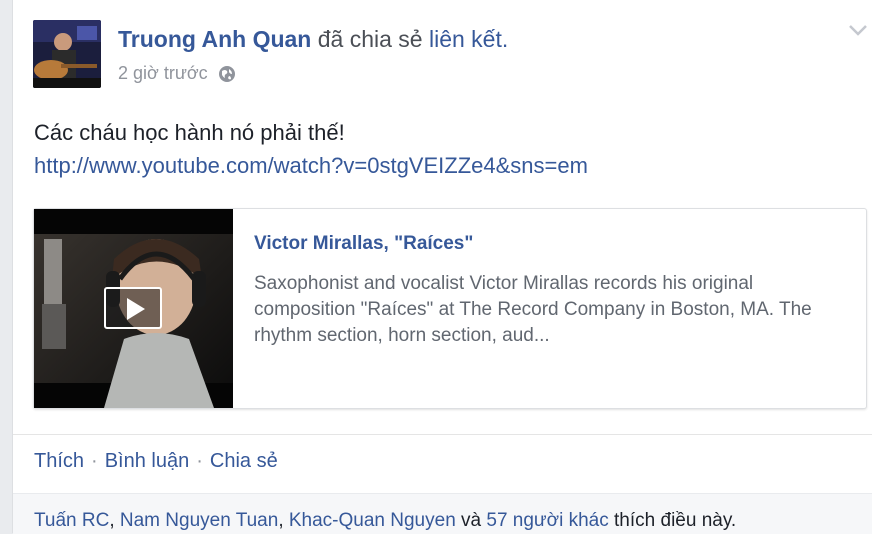  Describe the element at coordinates (363, 244) in the screenshot. I see `attachment-title: Victor Mirallas, "Raíces"` at that location.